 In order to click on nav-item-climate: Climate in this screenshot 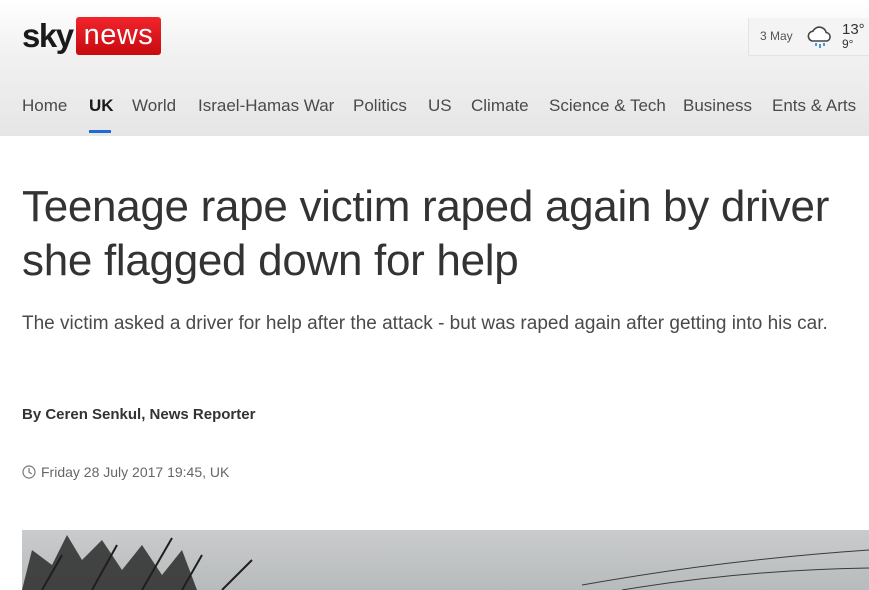, I will do `click(500, 106)`.